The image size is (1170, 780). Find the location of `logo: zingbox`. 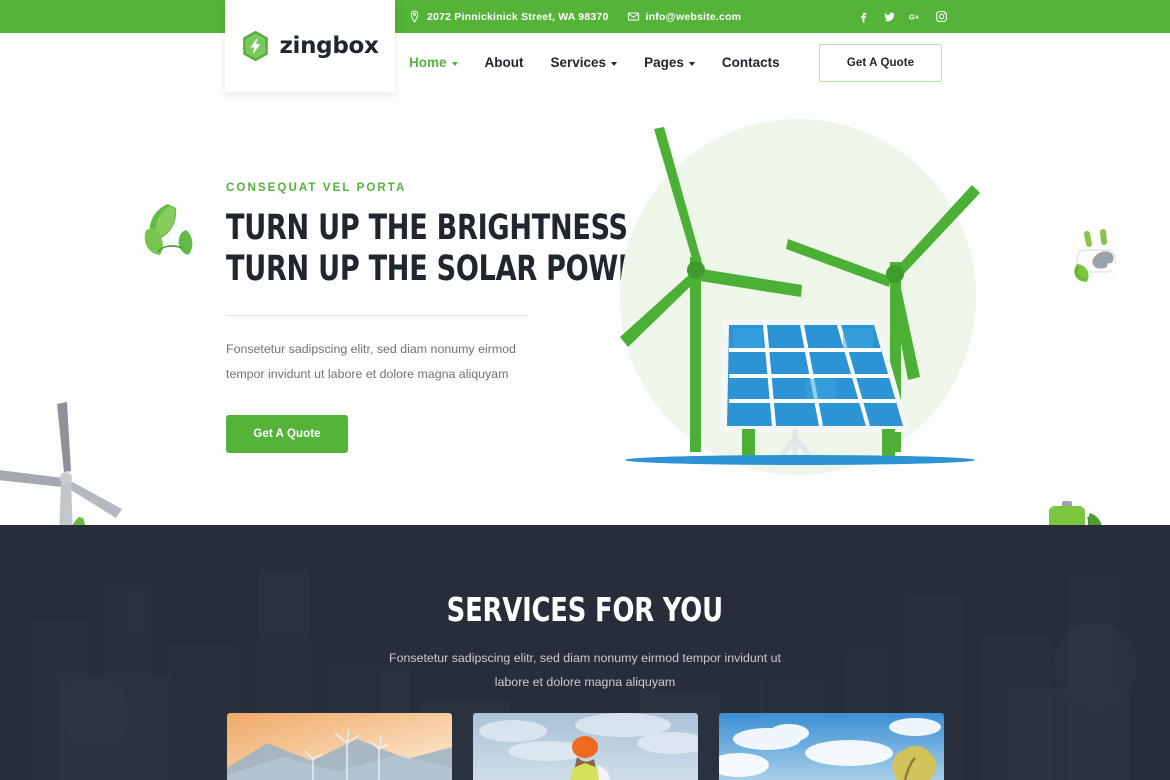

logo: zingbox is located at coordinates (310, 46).